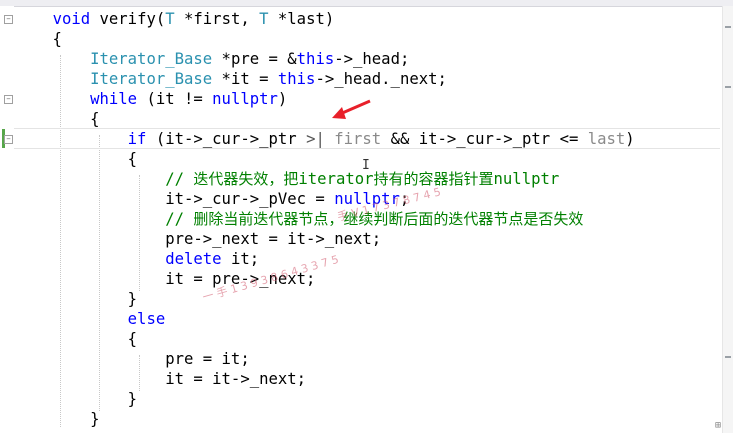  I want to click on code-token: 删除当前迭代器节点，继续判断后面的迭代器节点是否失效, so click(388, 219).